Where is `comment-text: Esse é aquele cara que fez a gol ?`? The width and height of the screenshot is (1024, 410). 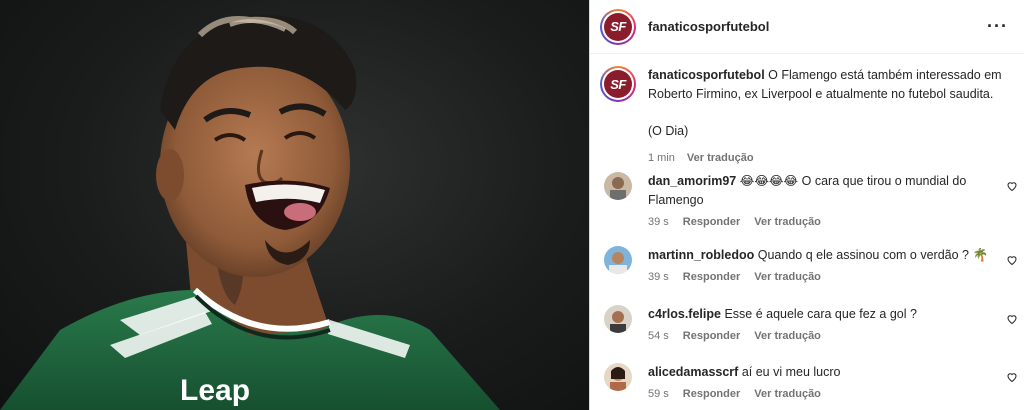 comment-text: Esse é aquele cara que fez a gol ? is located at coordinates (820, 314).